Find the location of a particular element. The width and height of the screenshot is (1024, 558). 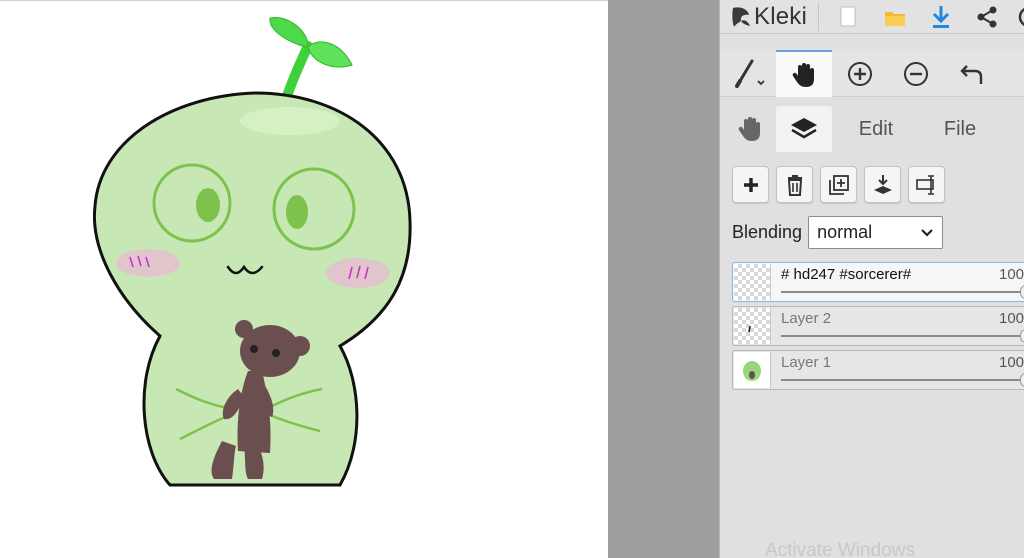

workspace-background is located at coordinates (663, 279).